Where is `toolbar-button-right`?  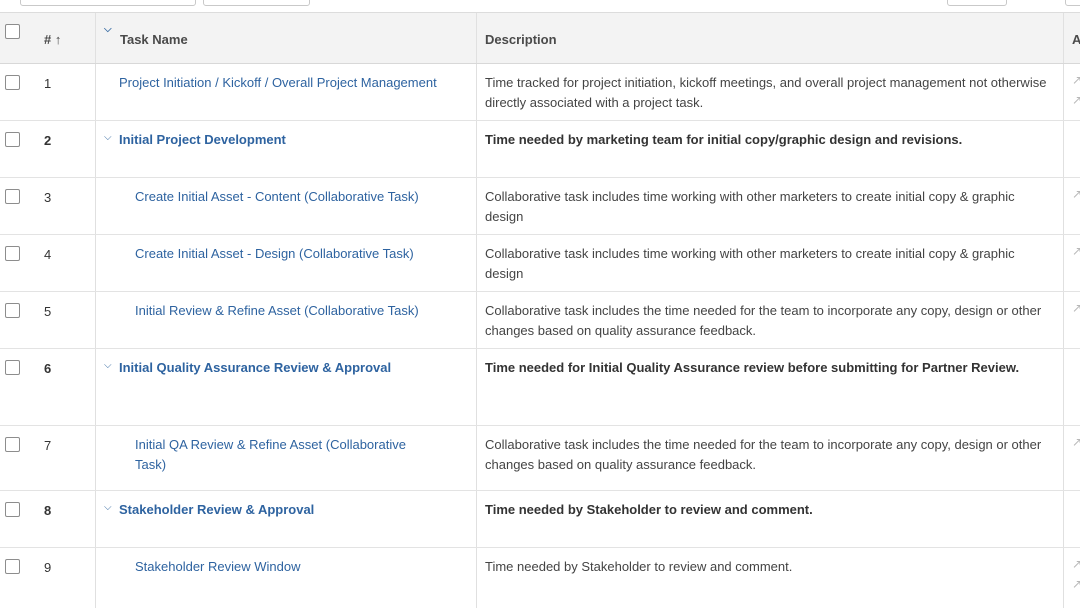
toolbar-button-right is located at coordinates (977, 3).